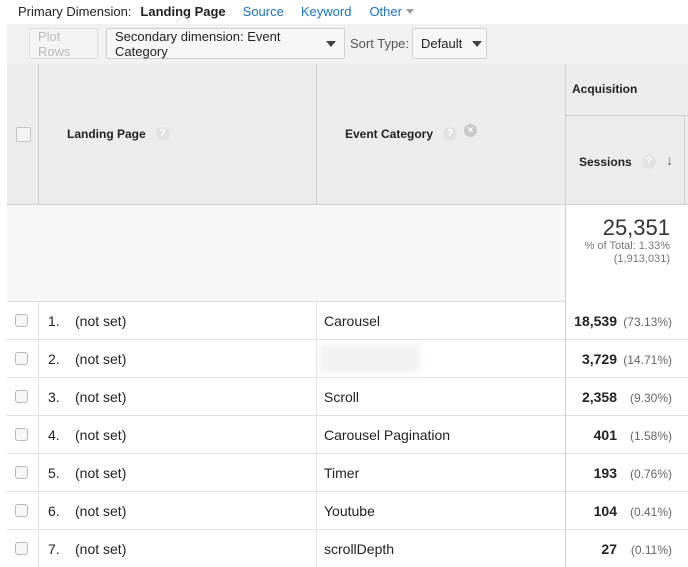 The width and height of the screenshot is (688, 567). Describe the element at coordinates (449, 43) in the screenshot. I see `sort-type-dropdown: Default` at that location.